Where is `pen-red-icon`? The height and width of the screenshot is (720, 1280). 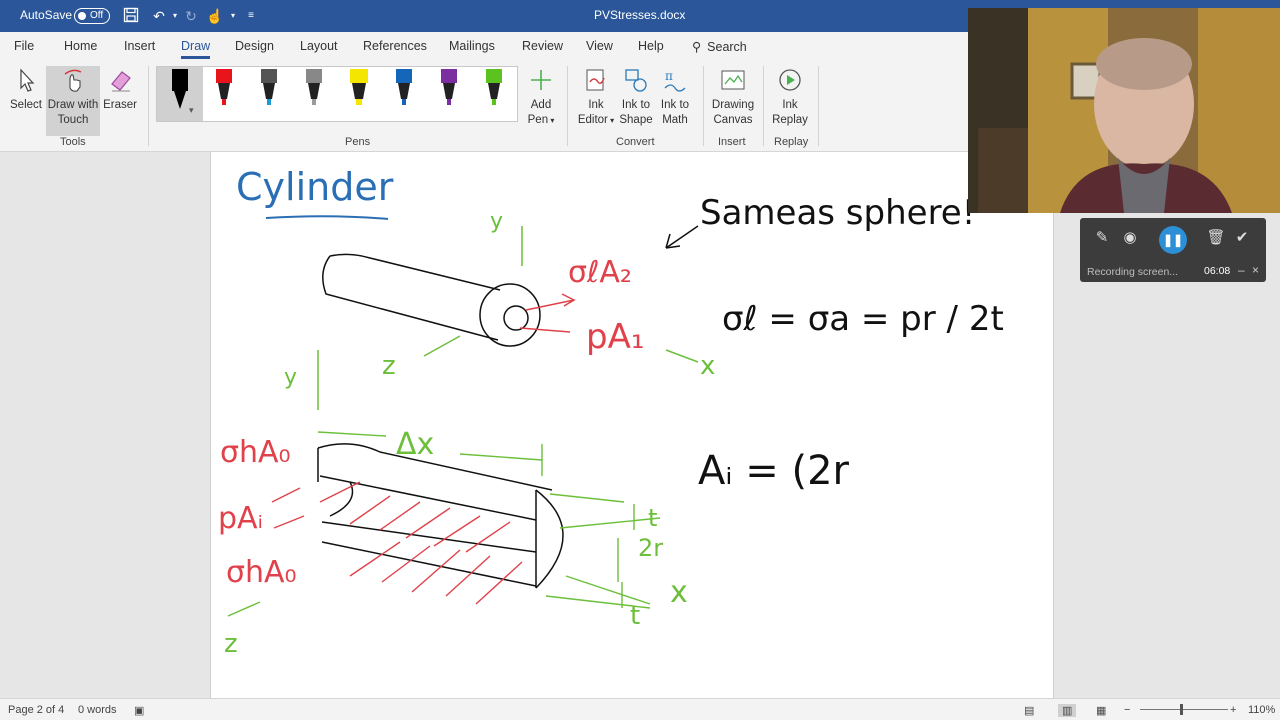
pen-red-icon is located at coordinates (224, 92).